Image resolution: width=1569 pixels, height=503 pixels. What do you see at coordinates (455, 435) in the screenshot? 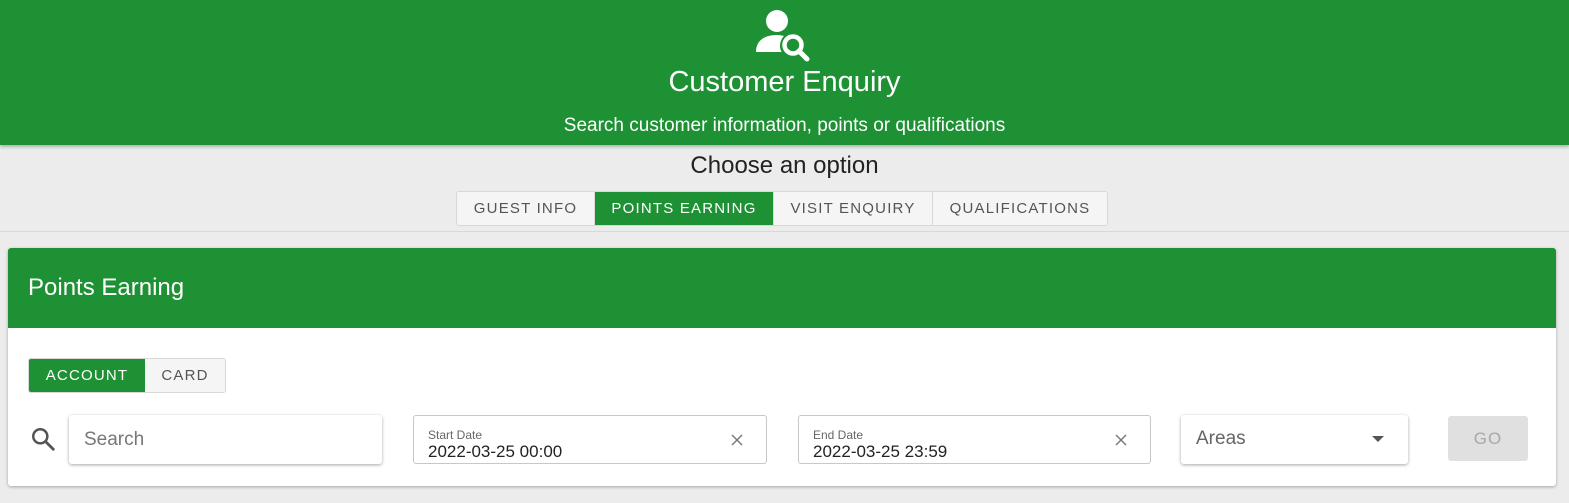
I see `start-date-label: Start Date` at bounding box center [455, 435].